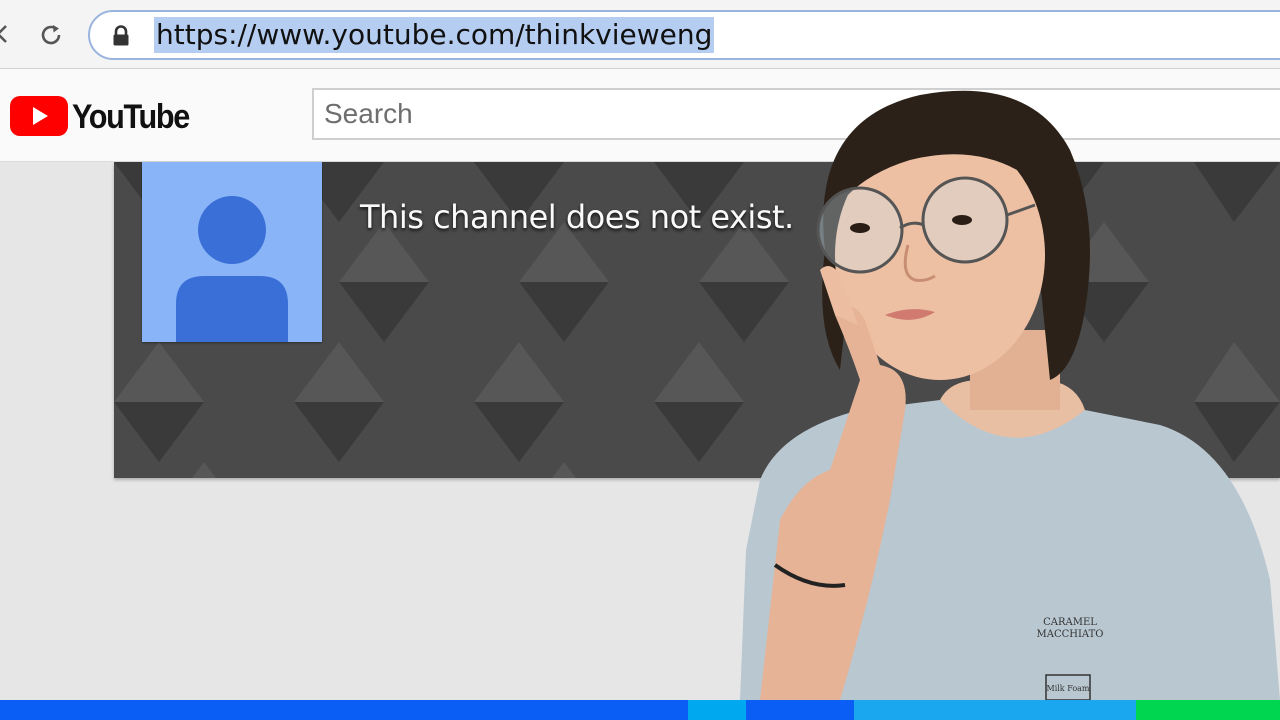  What do you see at coordinates (1070, 634) in the screenshot?
I see `shirt-print-line-2: MACCHIATO` at bounding box center [1070, 634].